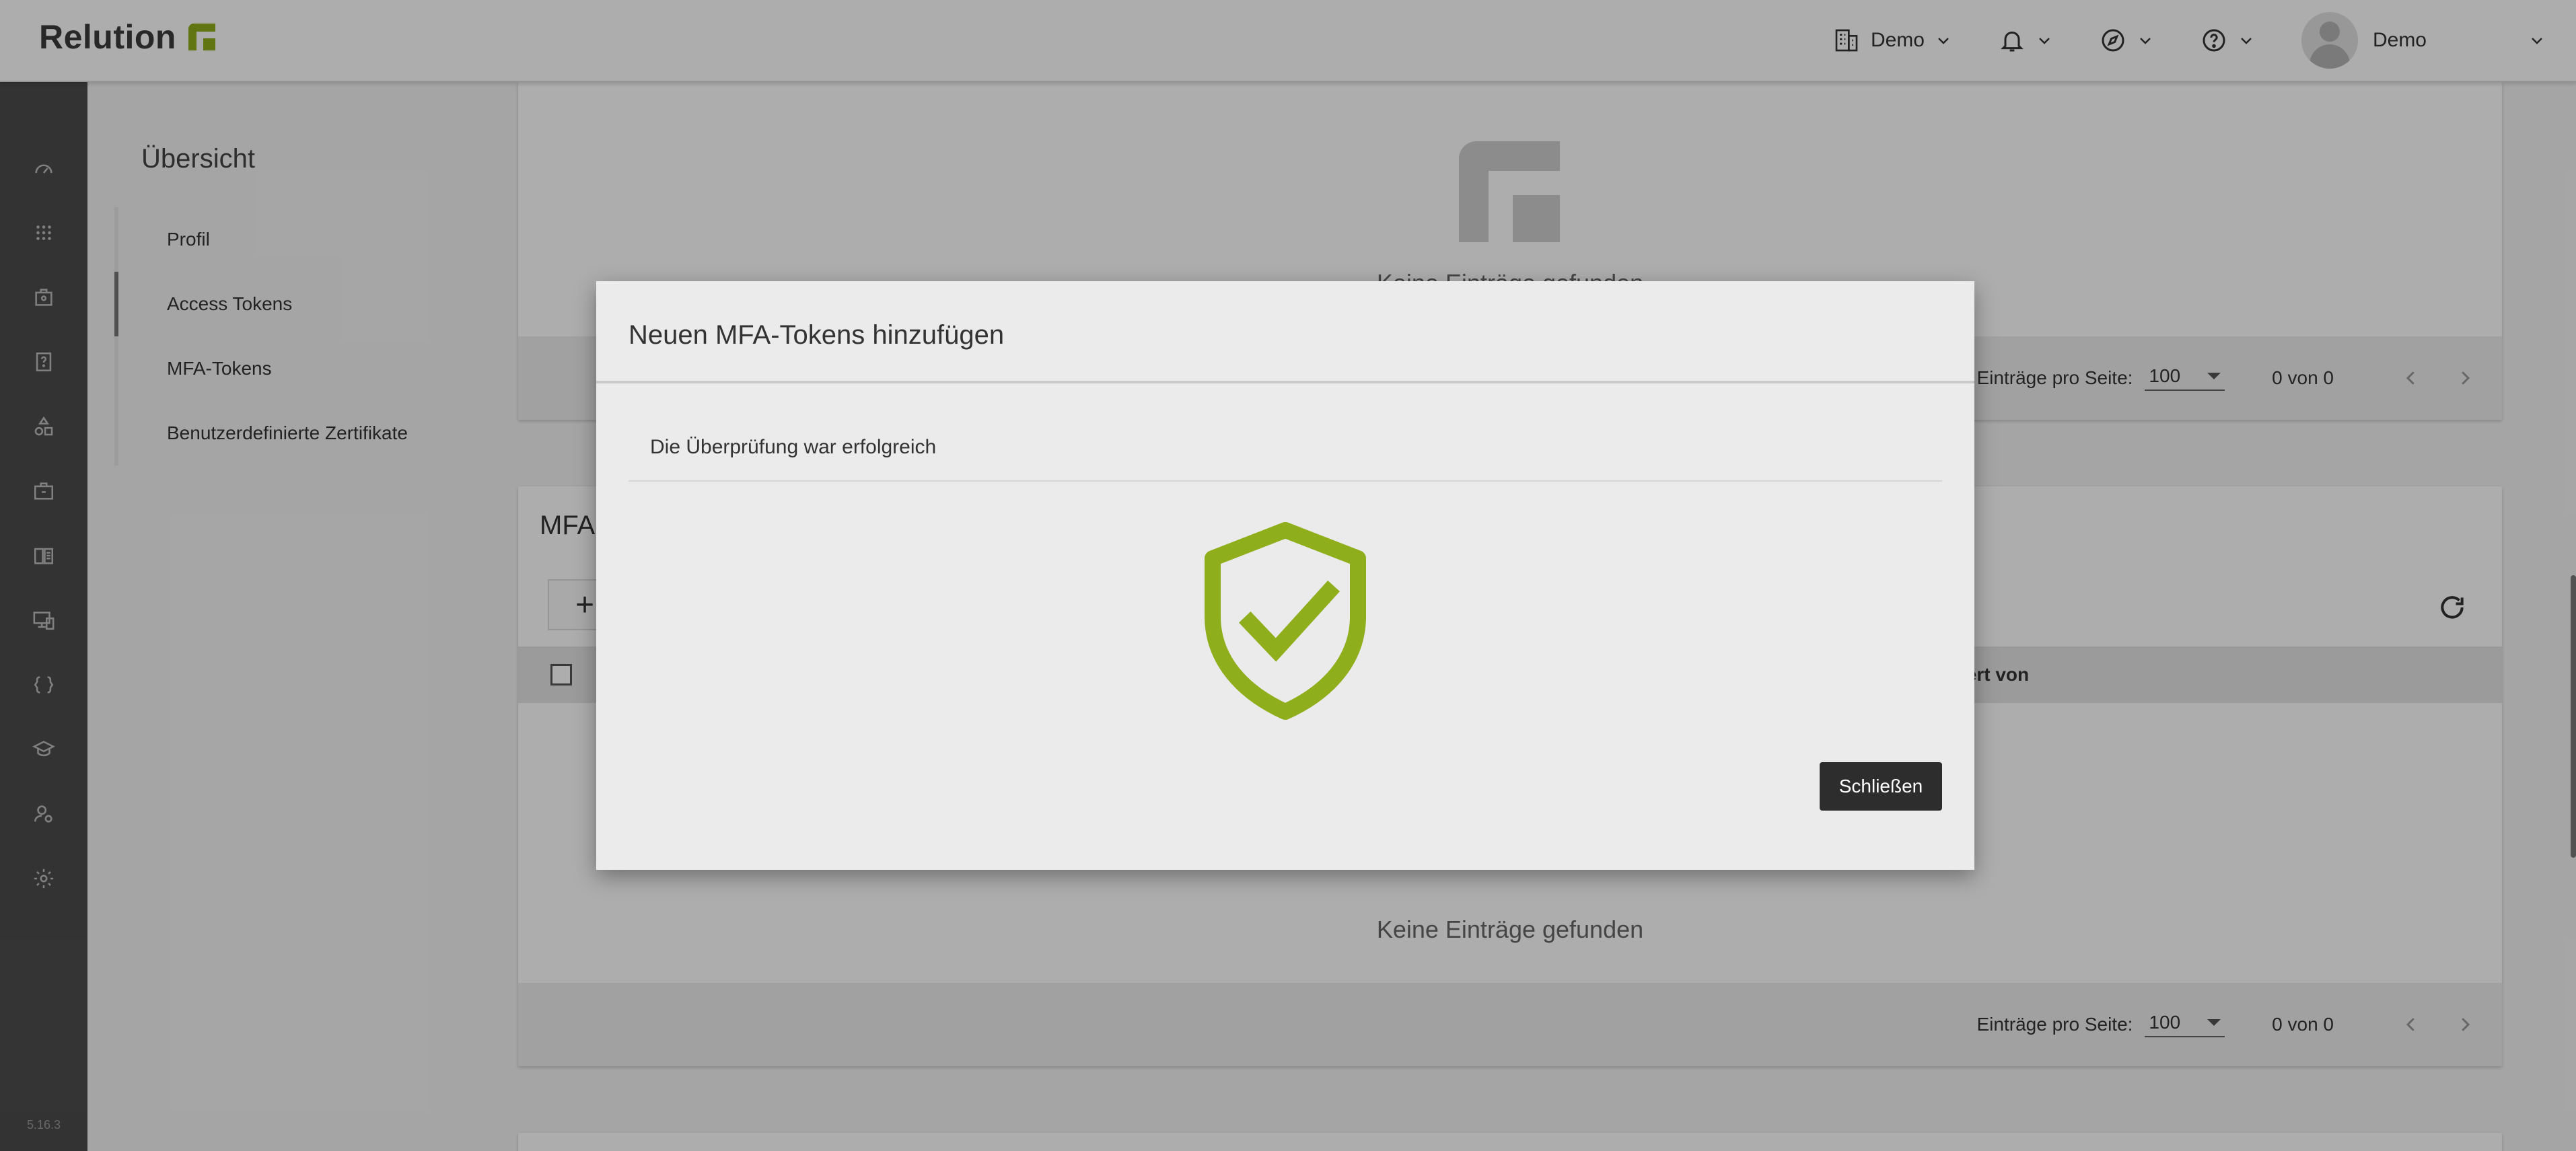  I want to click on verification-message: Die Überprüfung war erfolgreich, so click(793, 447).